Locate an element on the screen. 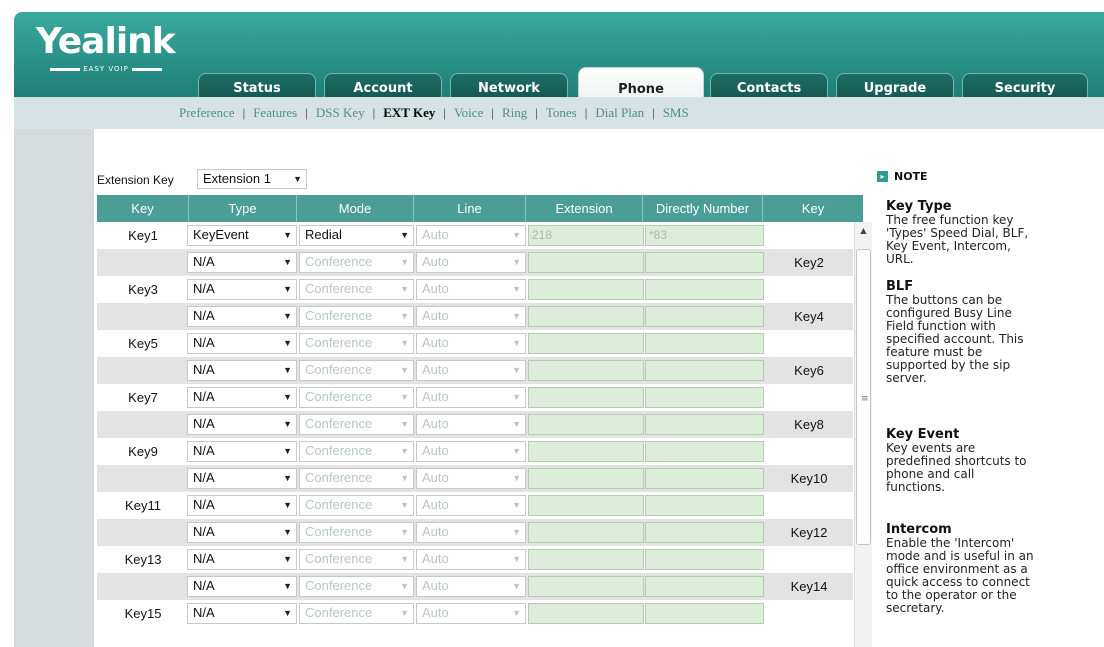 This screenshot has width=1104, height=647. subnav-ext-key: EXT Key is located at coordinates (409, 113).